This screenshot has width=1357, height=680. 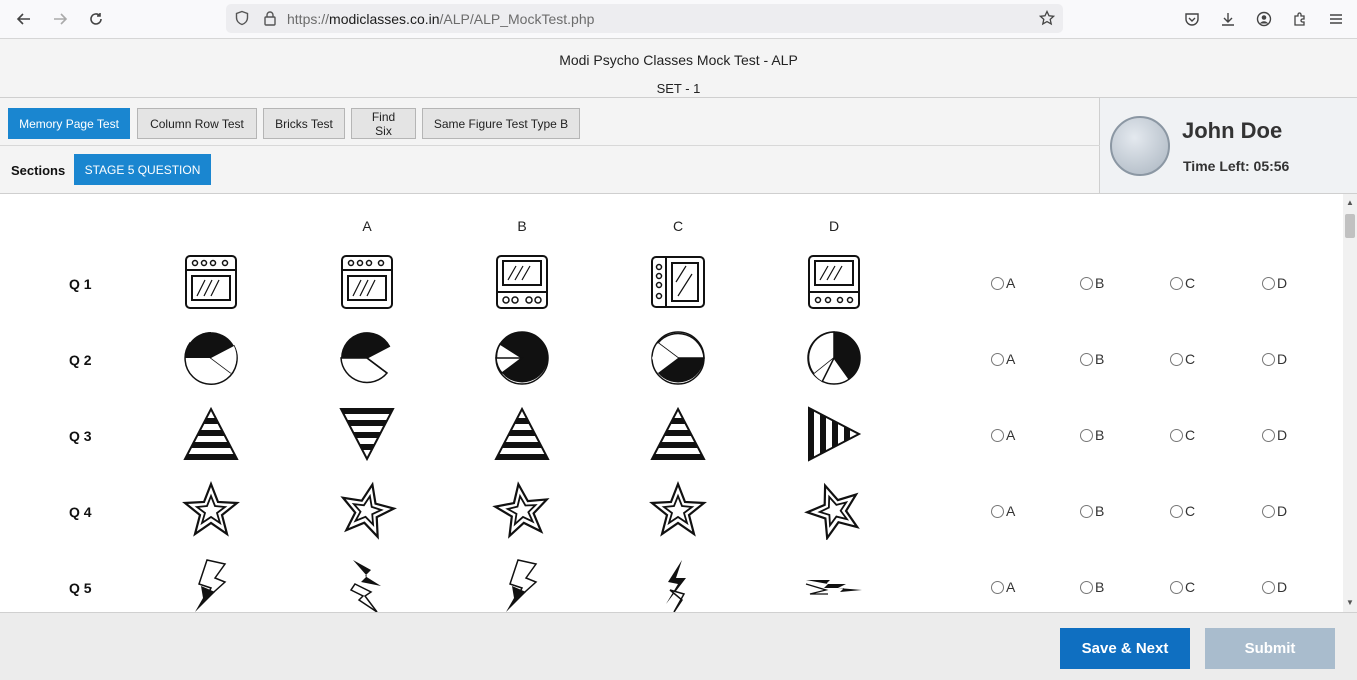 I want to click on page-title: Modi Psycho Classes Mock Test - ALP, so click(x=678, y=60).